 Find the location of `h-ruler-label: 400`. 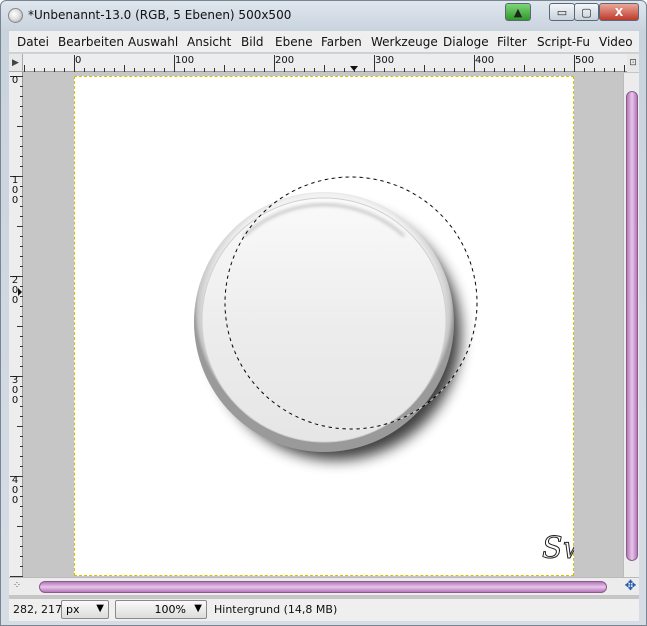

h-ruler-label: 400 is located at coordinates (485, 60).